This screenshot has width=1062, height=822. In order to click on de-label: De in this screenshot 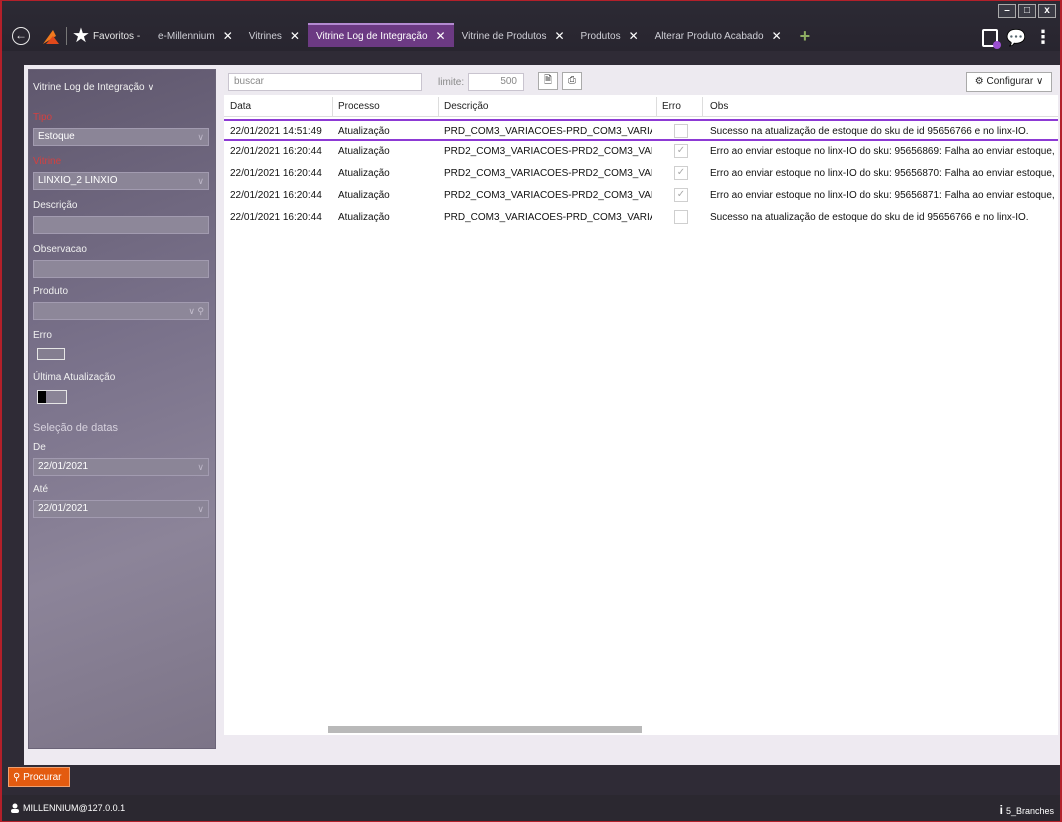, I will do `click(39, 447)`.